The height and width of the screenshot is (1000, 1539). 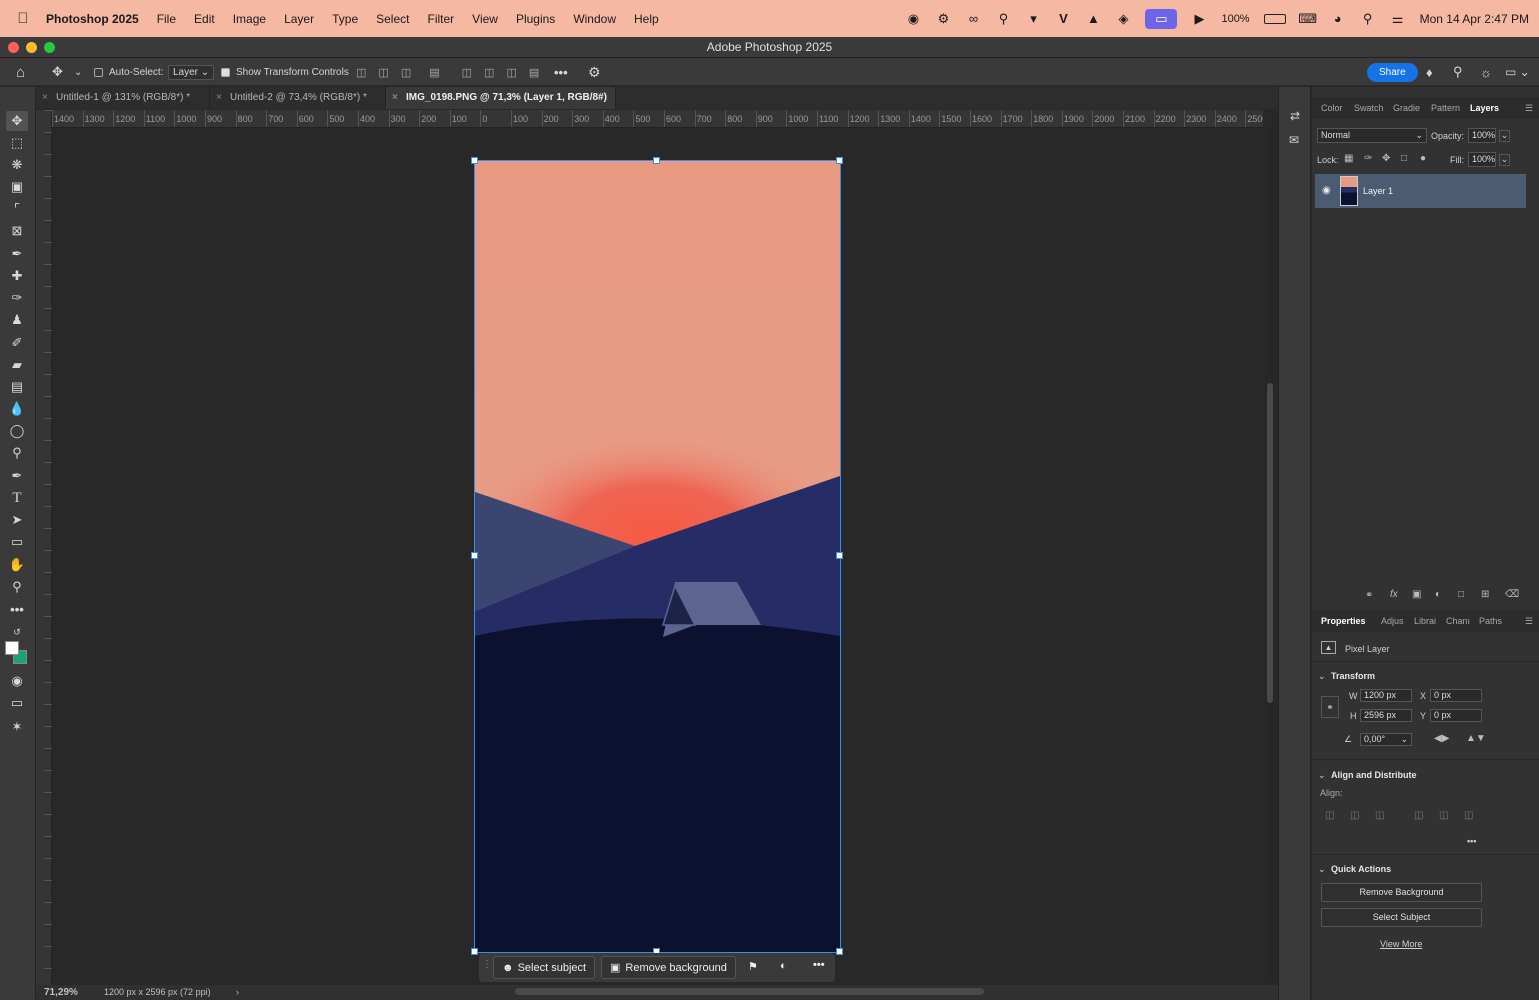 What do you see at coordinates (1406, 108) in the screenshot?
I see `tab-gradients: Gradie` at bounding box center [1406, 108].